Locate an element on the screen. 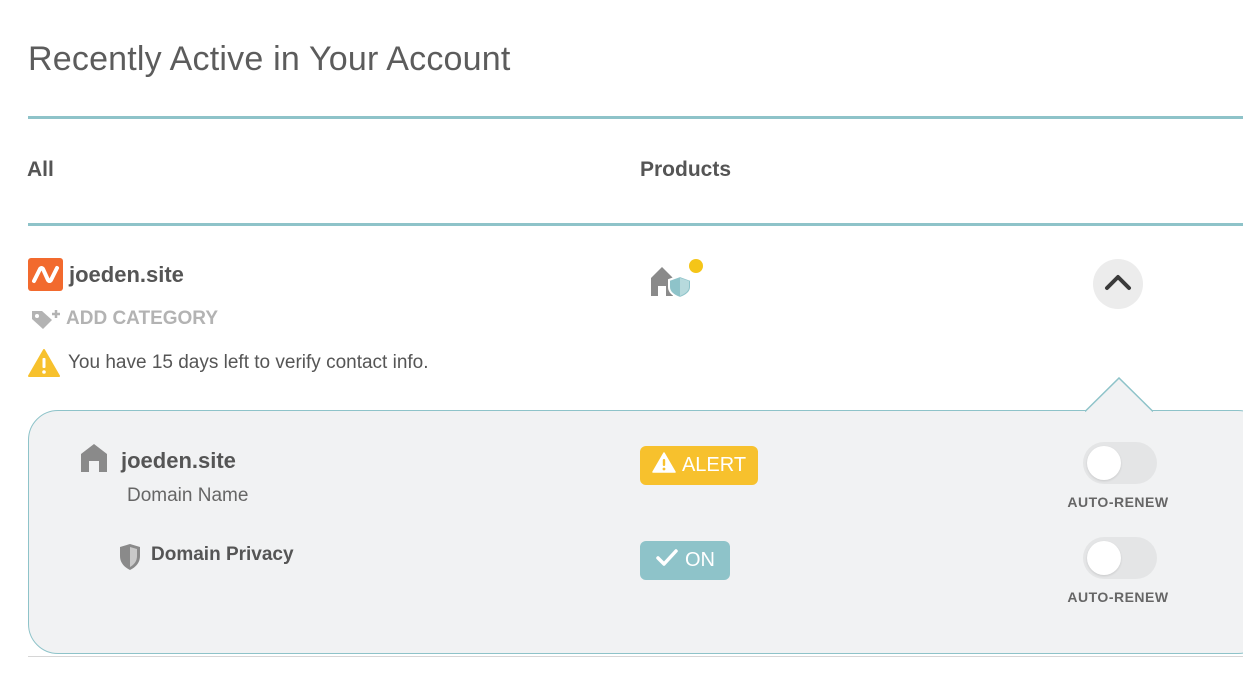 The height and width of the screenshot is (684, 1243). header-divider is located at coordinates (635, 224).